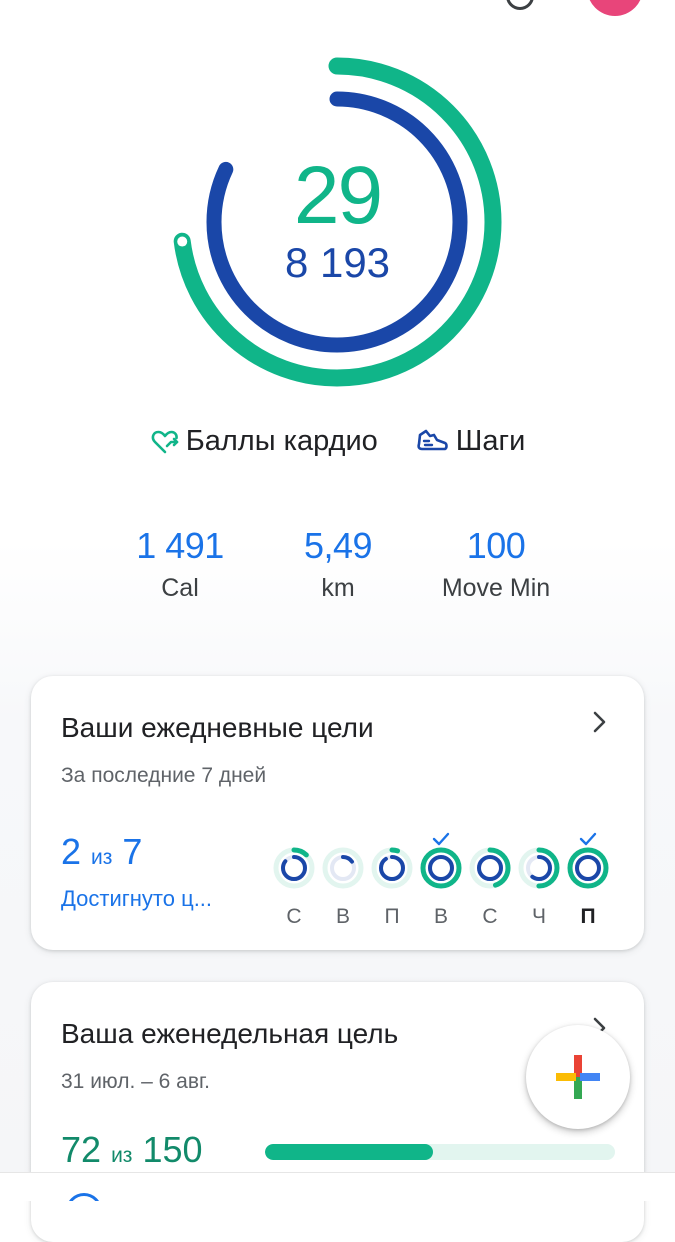  Describe the element at coordinates (337, 262) in the screenshot. I see `steps-value: 8 193` at that location.